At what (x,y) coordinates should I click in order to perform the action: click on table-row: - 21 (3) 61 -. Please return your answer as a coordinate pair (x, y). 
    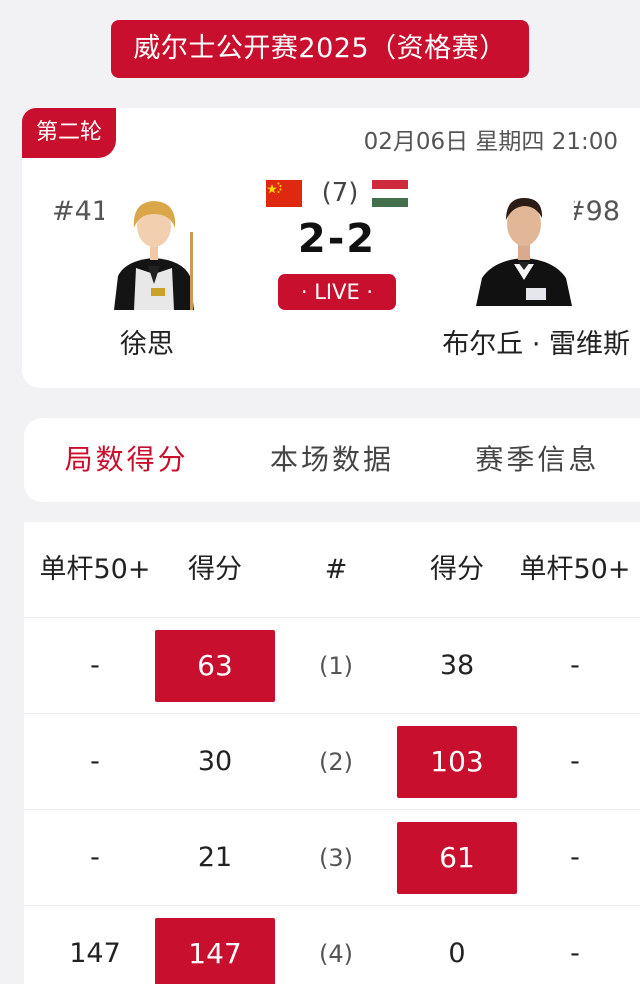
    Looking at the image, I should click on (332, 858).